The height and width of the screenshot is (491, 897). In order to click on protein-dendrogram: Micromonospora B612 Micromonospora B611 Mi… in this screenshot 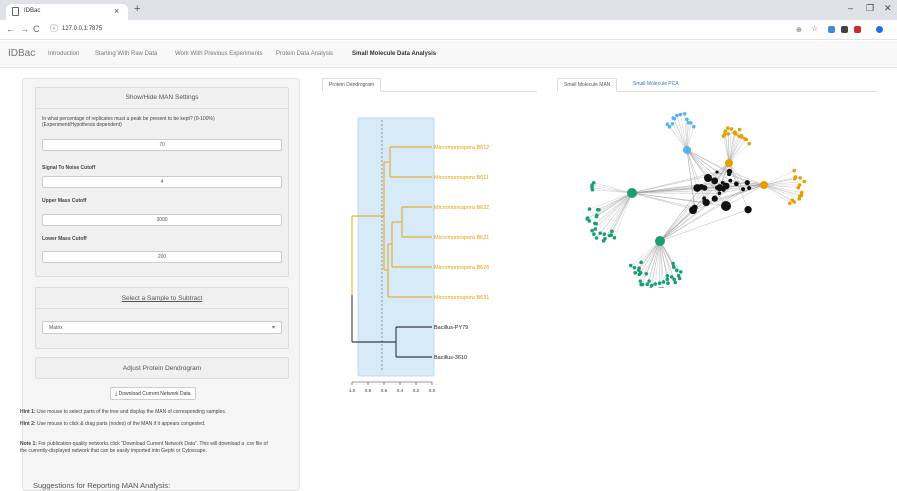, I will do `click(435, 255)`.